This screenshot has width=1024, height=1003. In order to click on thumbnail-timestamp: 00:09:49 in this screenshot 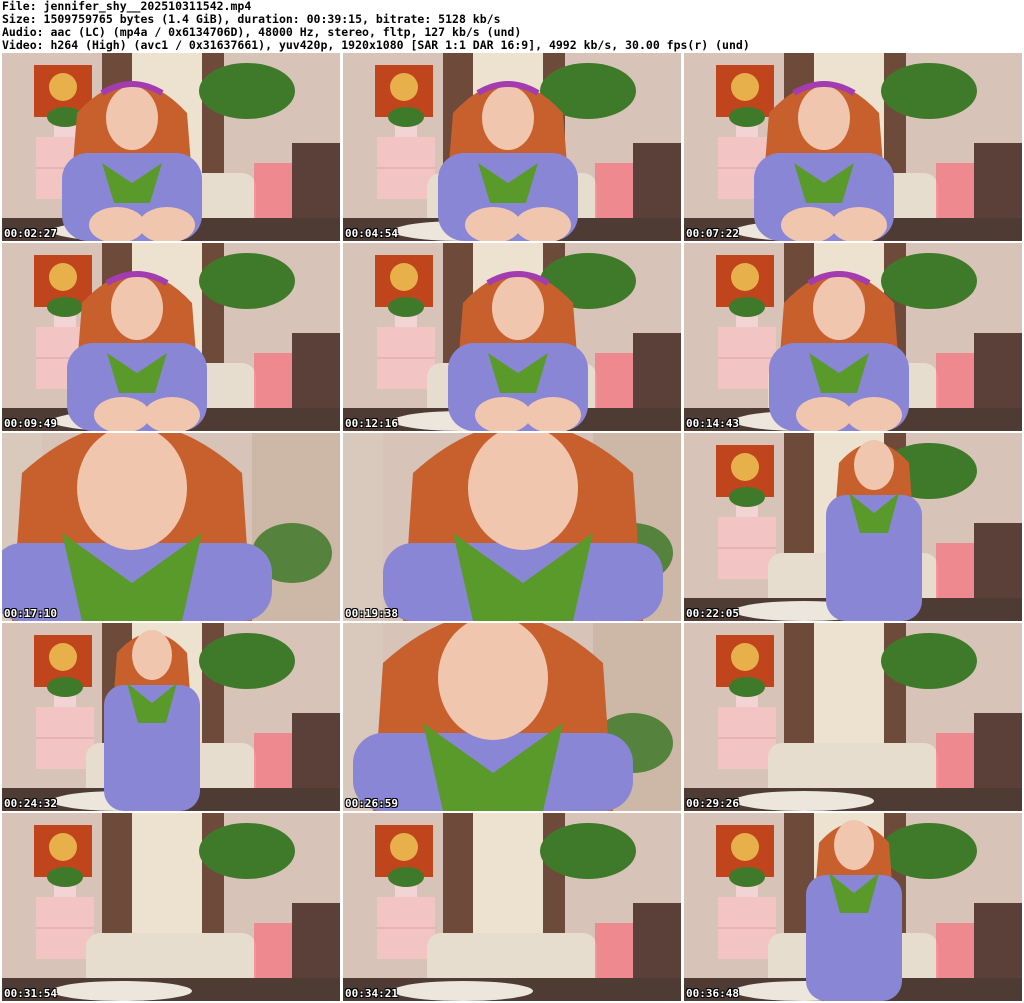, I will do `click(30, 423)`.